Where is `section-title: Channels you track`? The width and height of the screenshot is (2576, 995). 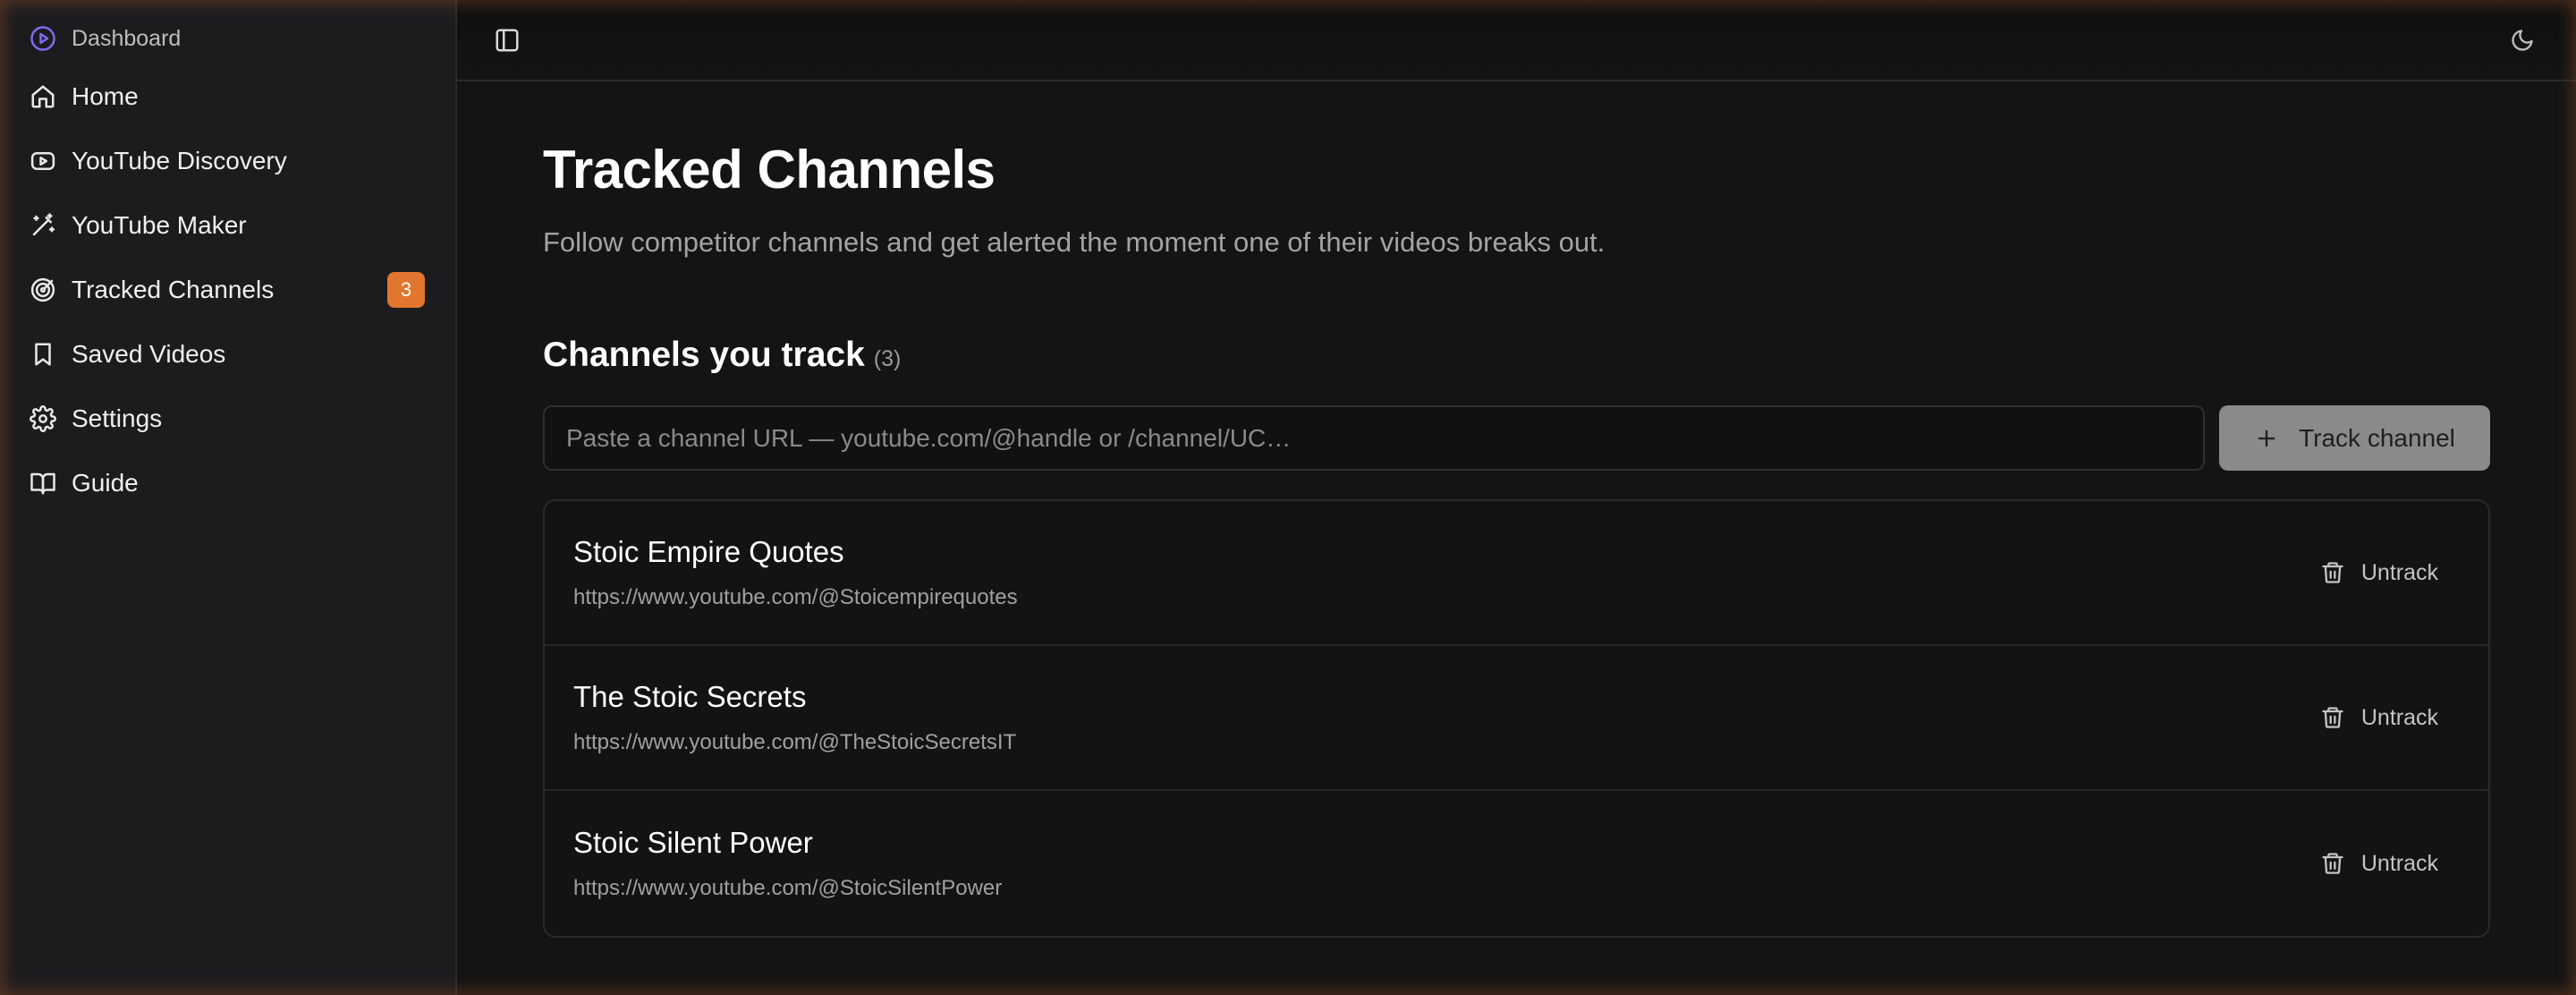
section-title: Channels you track is located at coordinates (704, 355).